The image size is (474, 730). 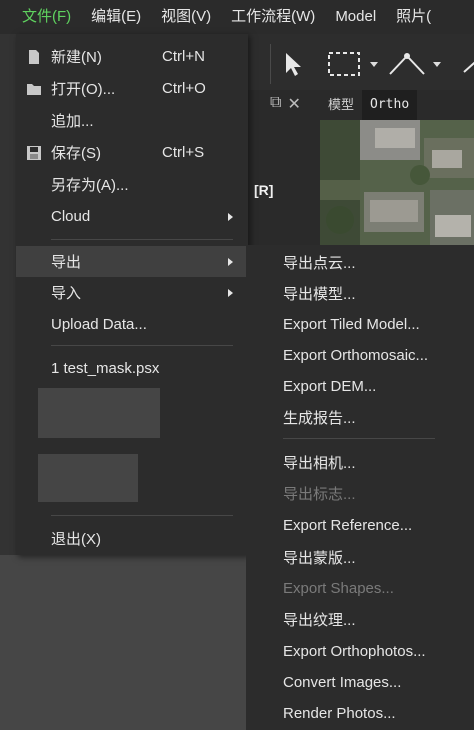 What do you see at coordinates (275, 104) in the screenshot?
I see `restore-icon: ⧉` at bounding box center [275, 104].